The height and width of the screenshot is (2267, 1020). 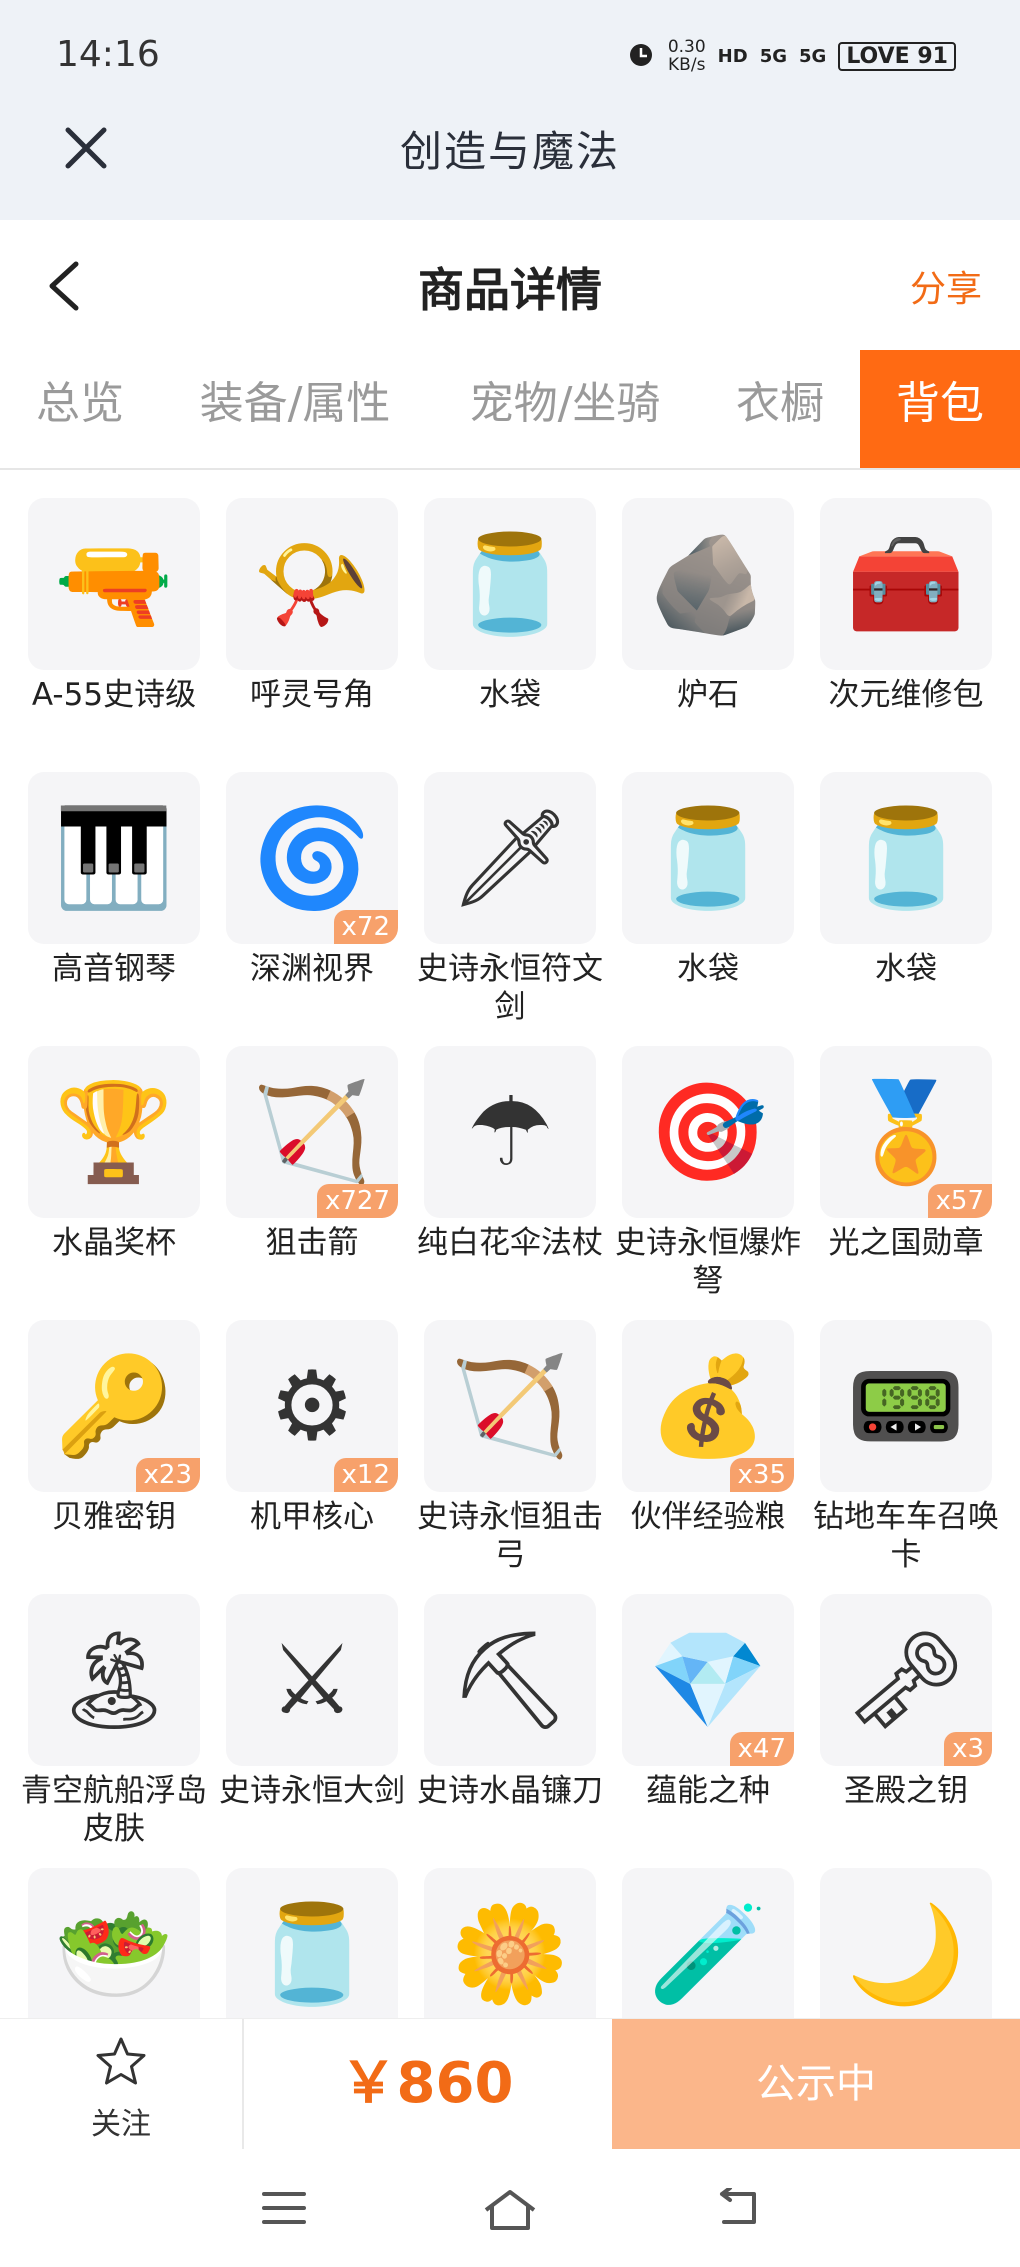 I want to click on tab-wardrobe: 衣橱, so click(x=780, y=409).